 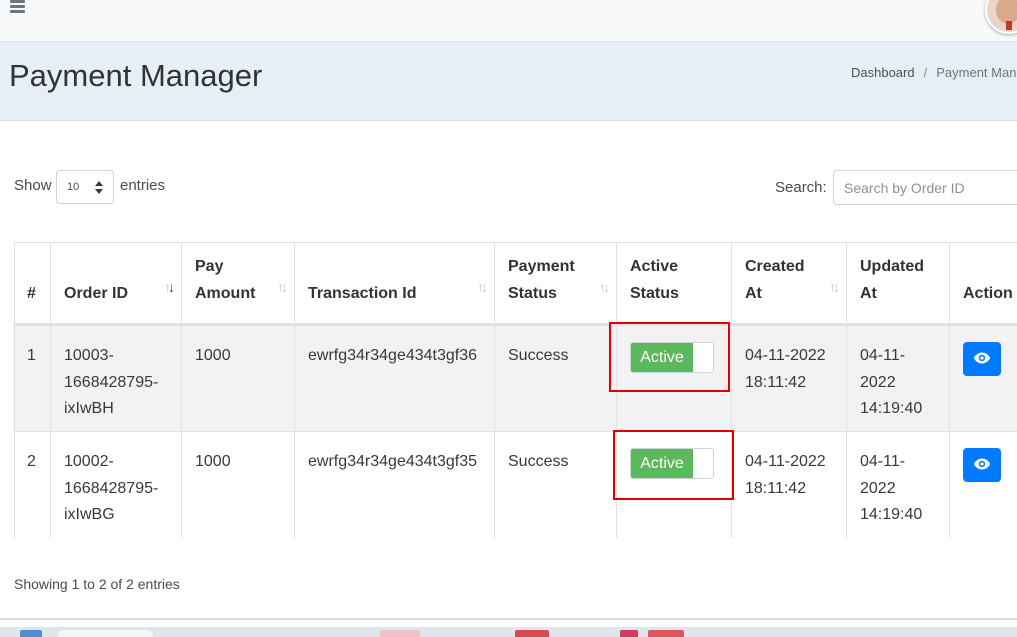 I want to click on os-taskbar, so click(x=508, y=632).